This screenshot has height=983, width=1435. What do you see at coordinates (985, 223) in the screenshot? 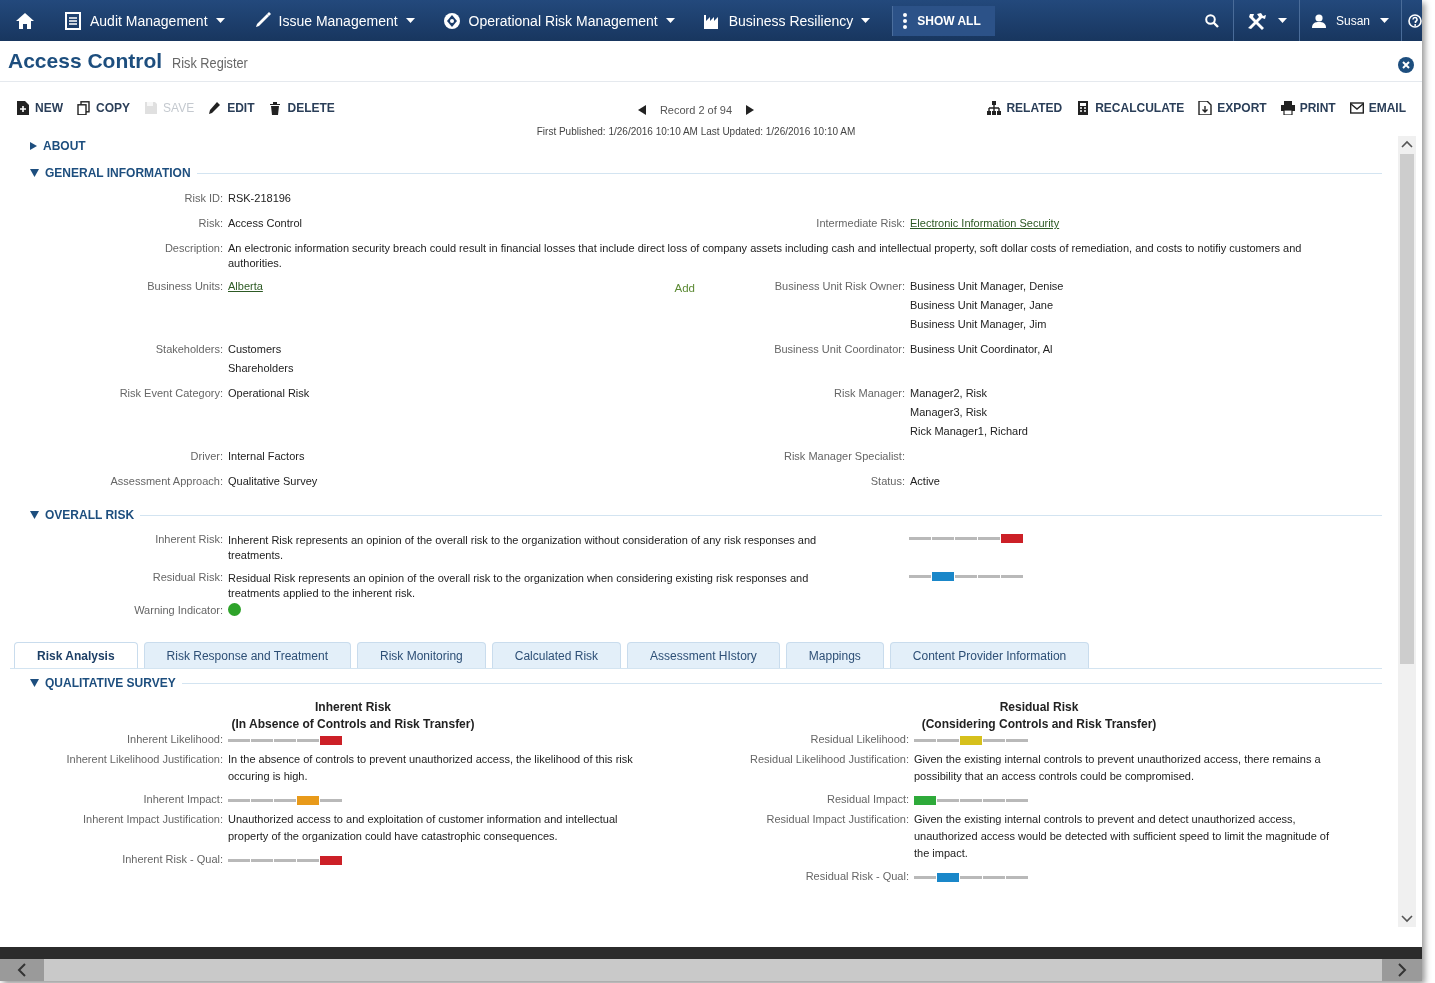
I see `field-link: Electronic Information Security` at bounding box center [985, 223].